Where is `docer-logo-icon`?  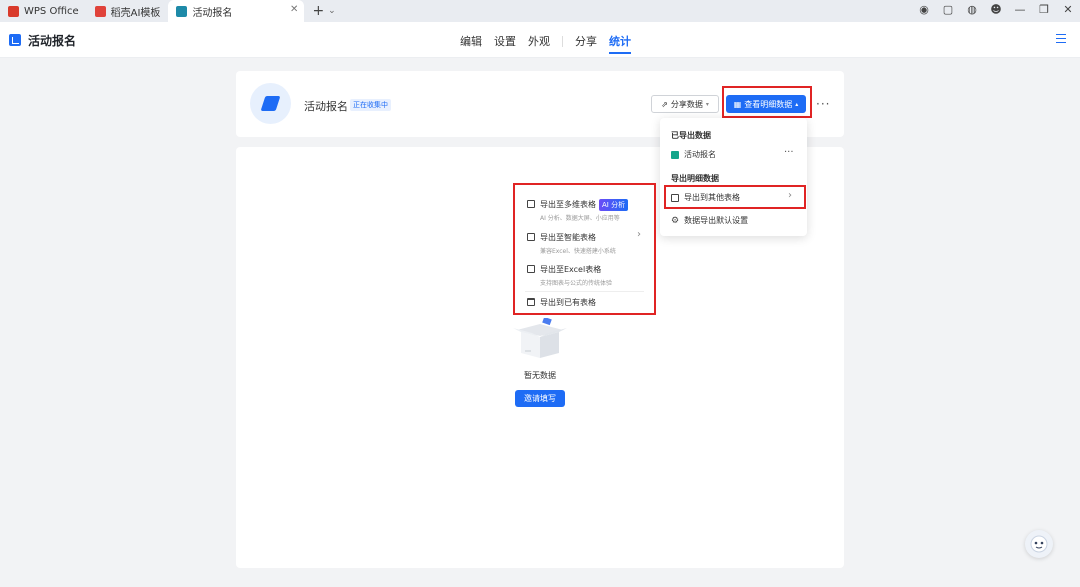 docer-logo-icon is located at coordinates (100, 11).